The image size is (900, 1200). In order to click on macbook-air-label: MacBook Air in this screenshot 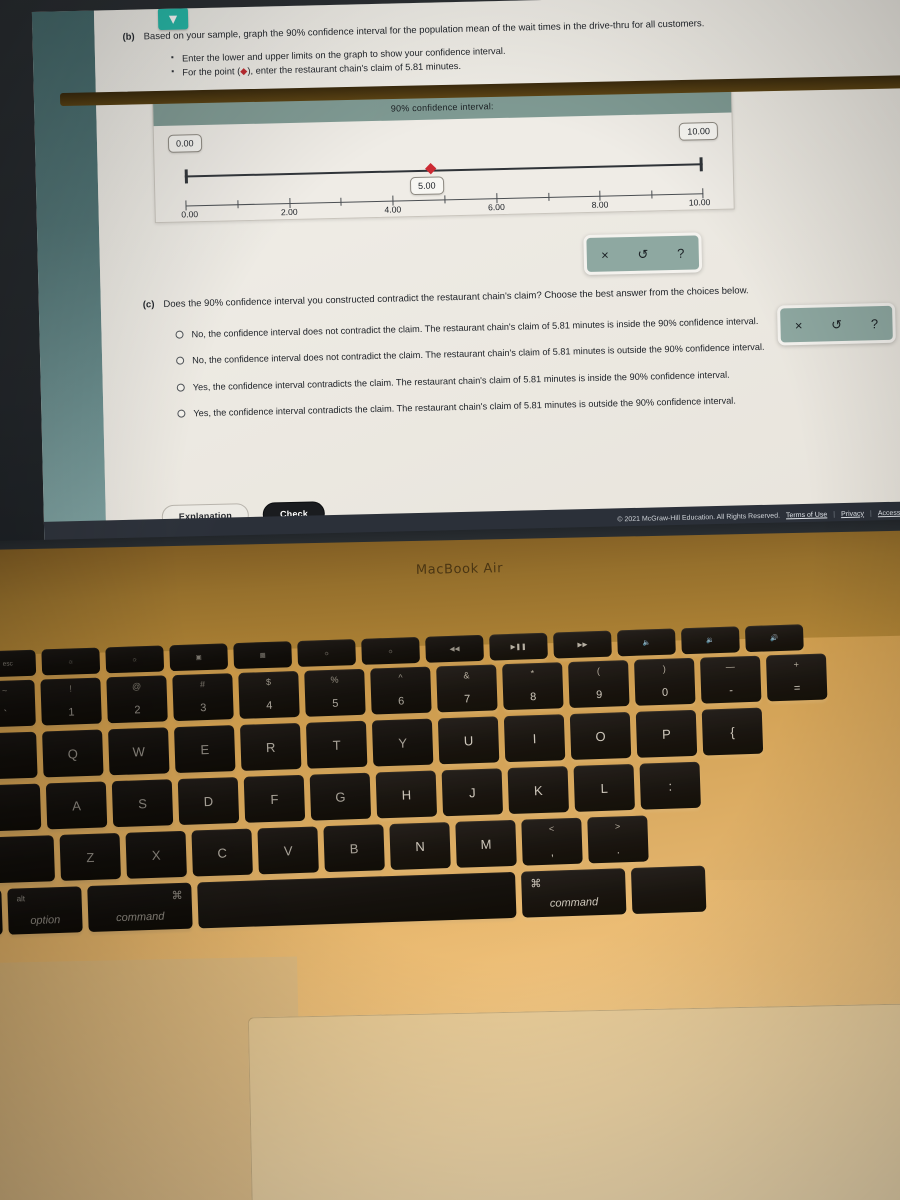, I will do `click(459, 569)`.